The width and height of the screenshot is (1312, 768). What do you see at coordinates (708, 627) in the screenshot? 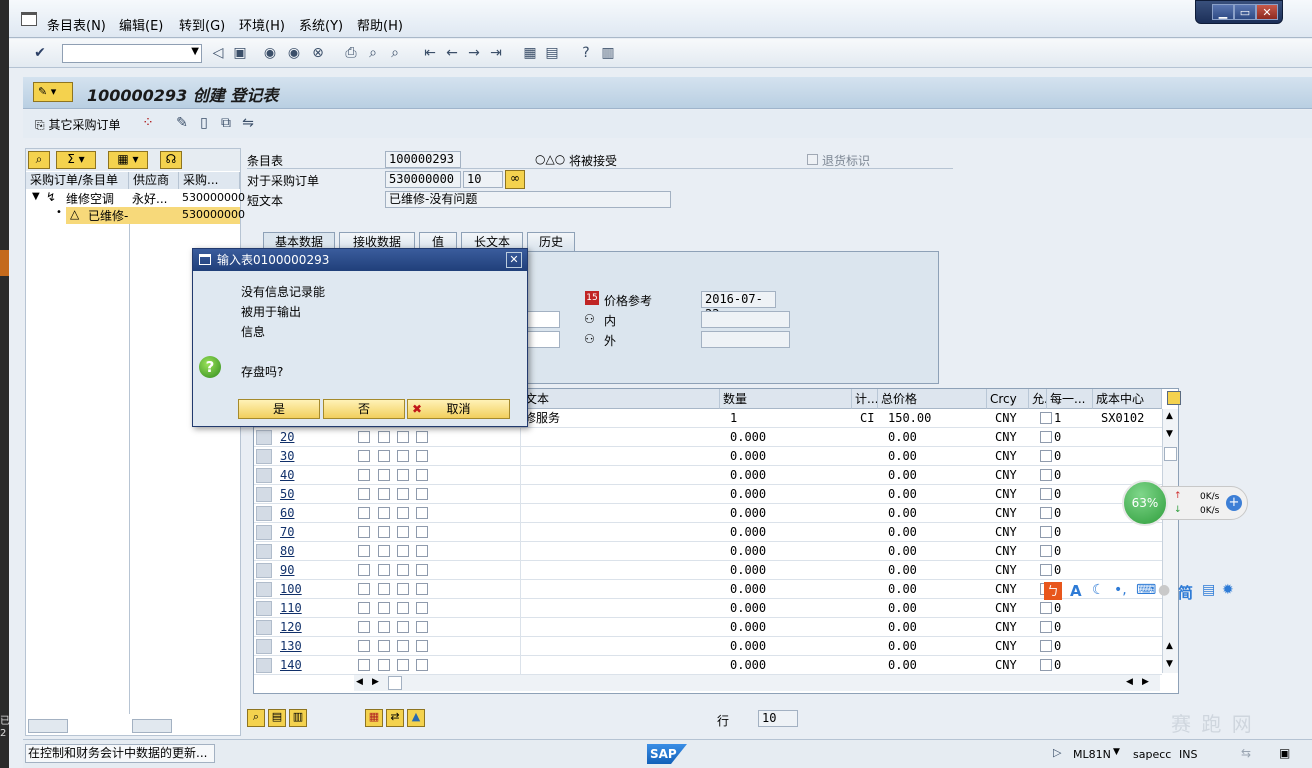
I see `table-row: 120 0.000 0.00 CNY 0` at bounding box center [708, 627].